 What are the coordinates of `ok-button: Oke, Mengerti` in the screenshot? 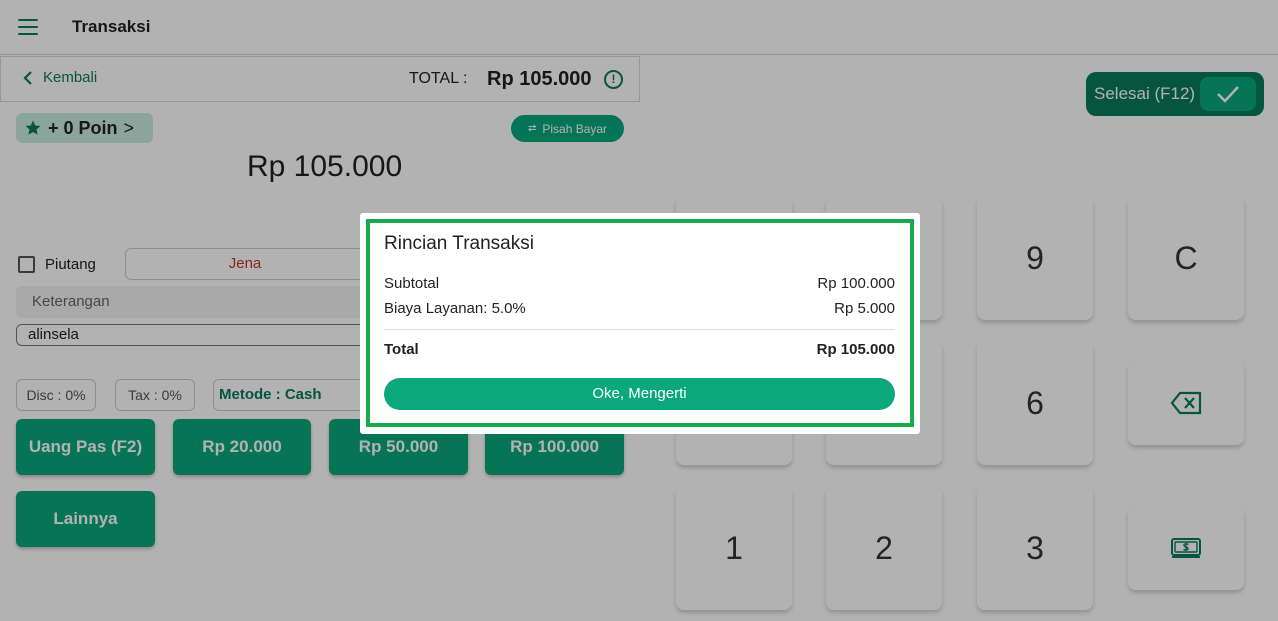 It's located at (639, 394).